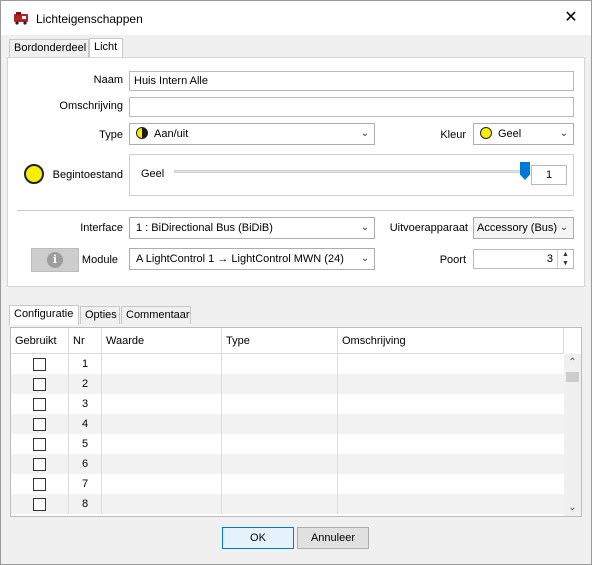 Image resolution: width=592 pixels, height=565 pixels. I want to click on vertical-scrollbar: ⌃ ⌄, so click(572, 435).